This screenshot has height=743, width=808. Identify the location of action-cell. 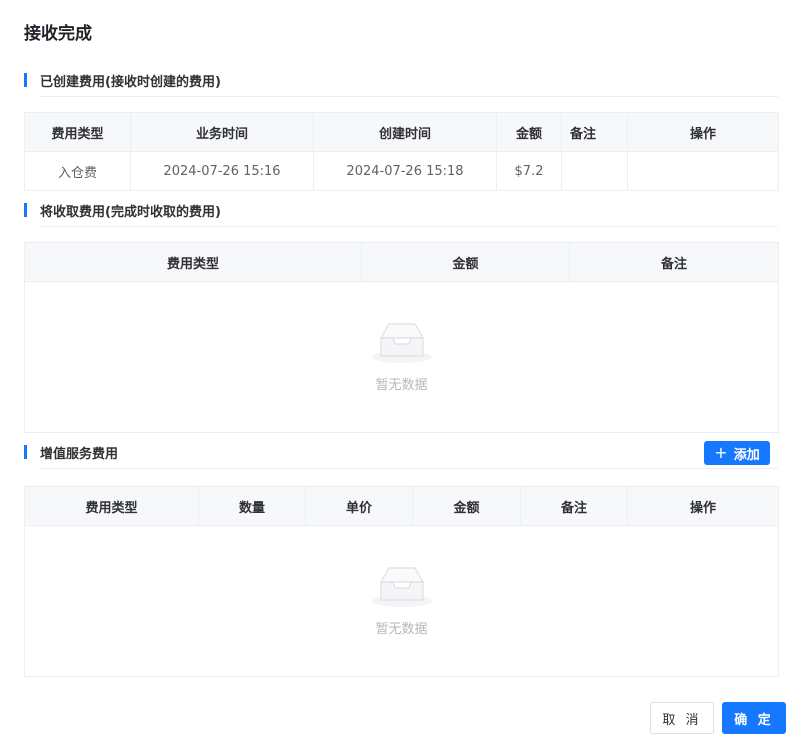
(703, 171).